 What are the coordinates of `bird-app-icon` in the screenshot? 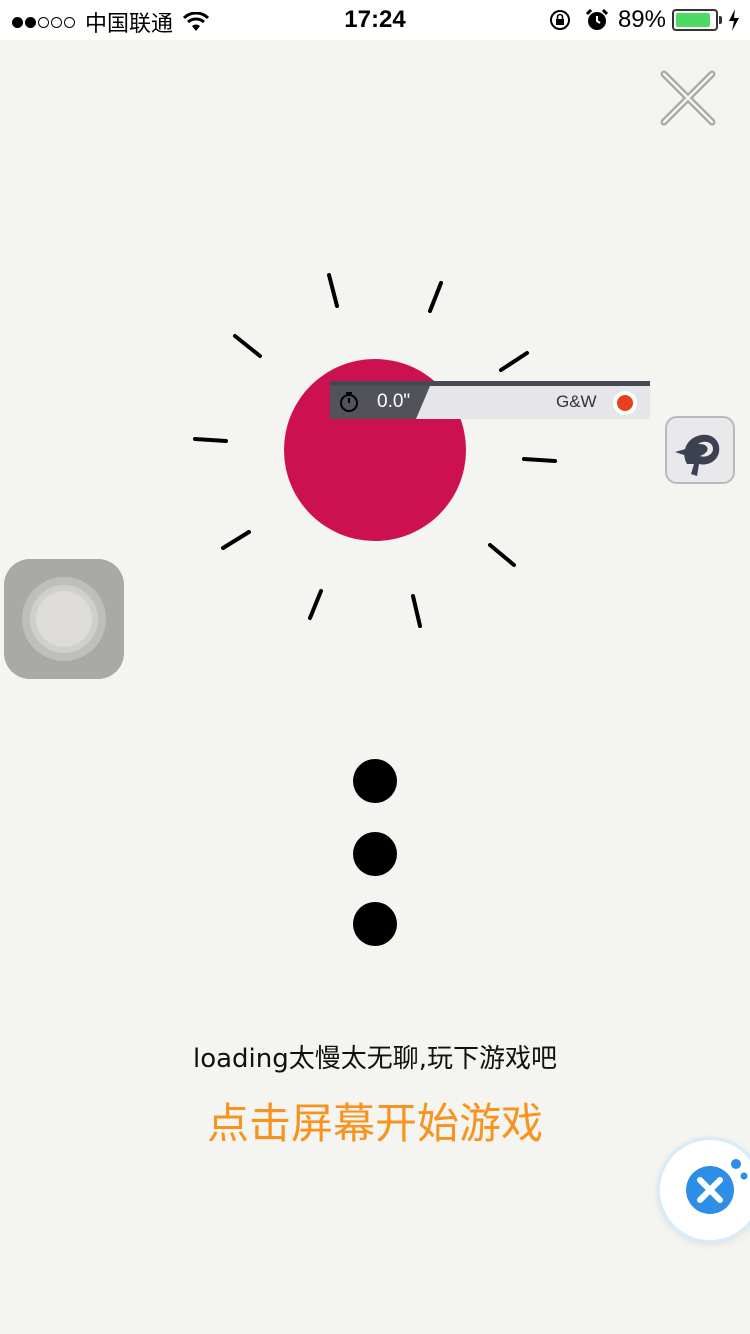 It's located at (697, 455).